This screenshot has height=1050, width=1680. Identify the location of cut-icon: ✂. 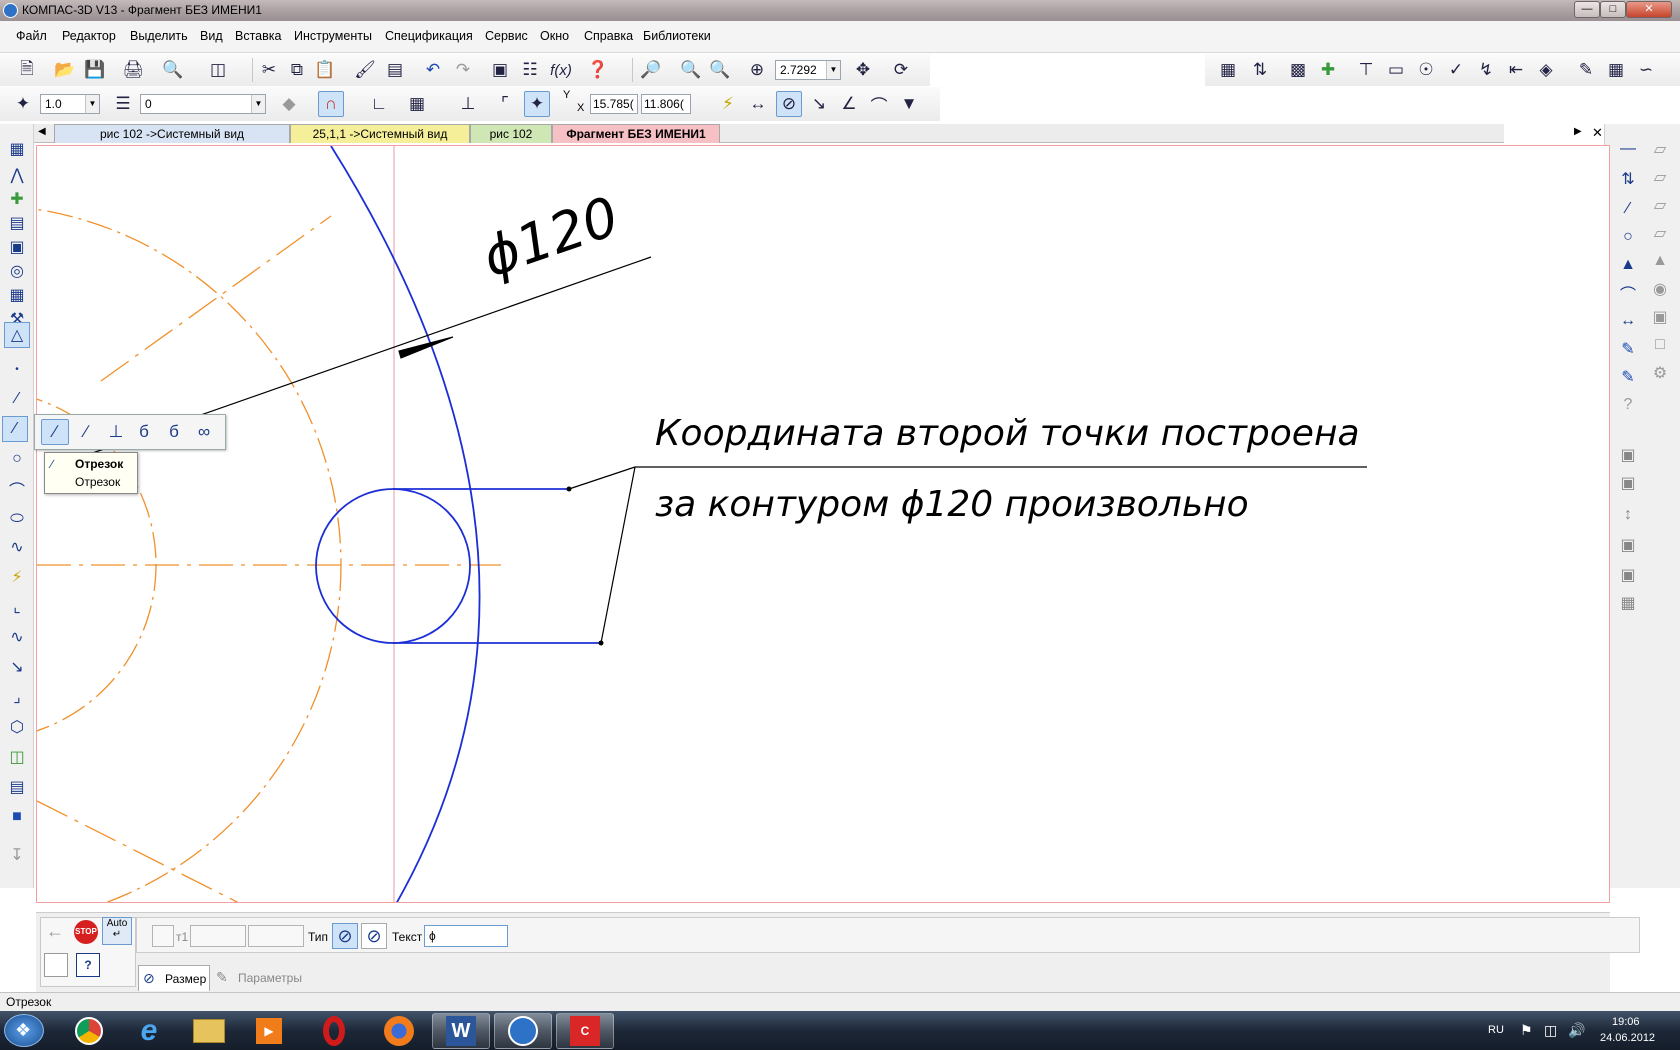
(269, 70).